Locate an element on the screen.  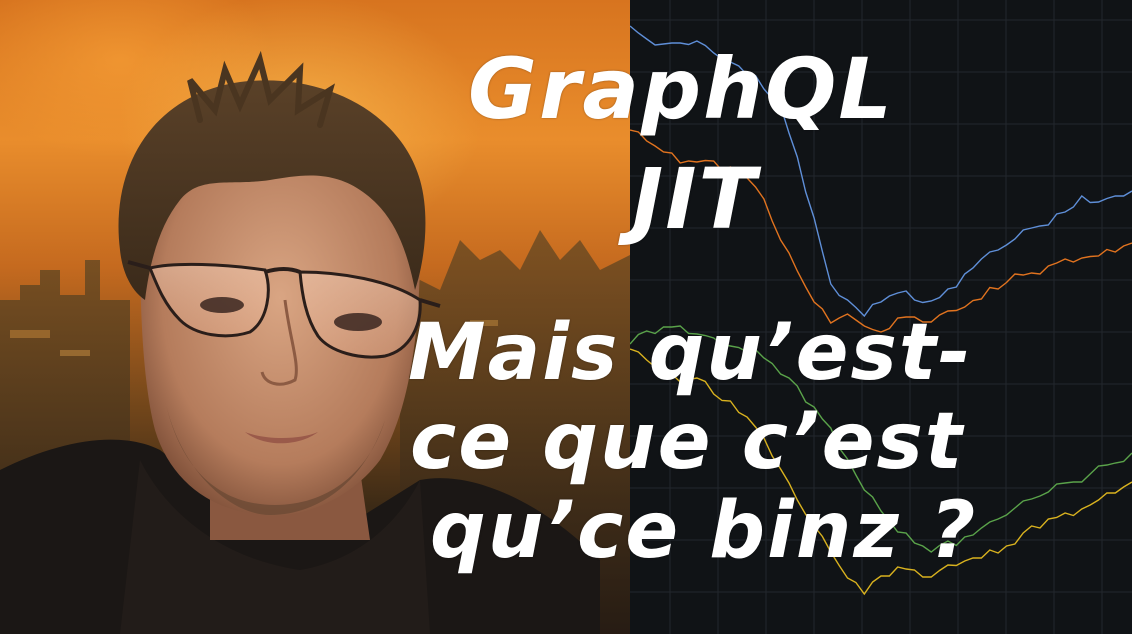
title-line-3: Mais qu’est- is located at coordinates (690, 353).